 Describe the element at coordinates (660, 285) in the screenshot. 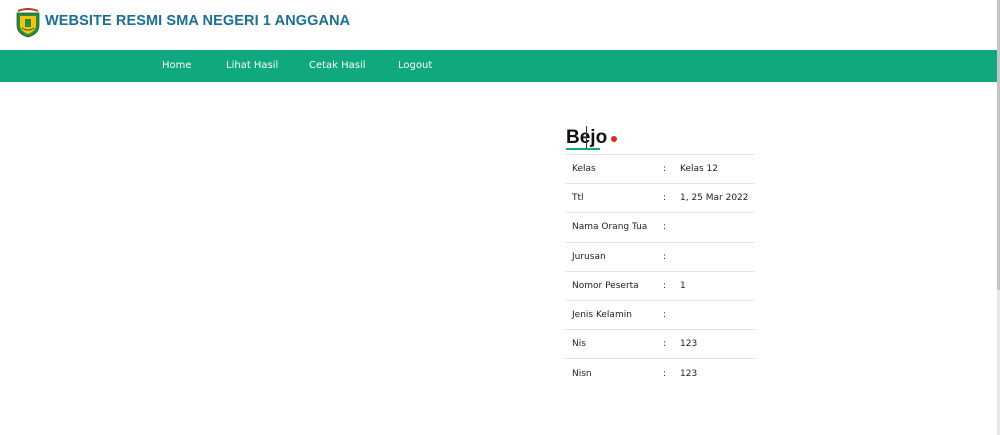

I see `table-row: Nomor Peserta : 1` at that location.